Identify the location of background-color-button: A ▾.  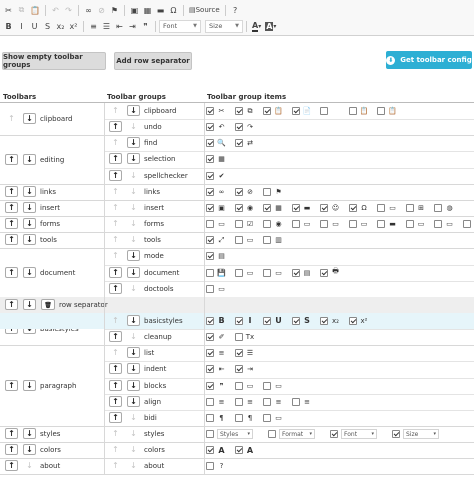
(270, 26).